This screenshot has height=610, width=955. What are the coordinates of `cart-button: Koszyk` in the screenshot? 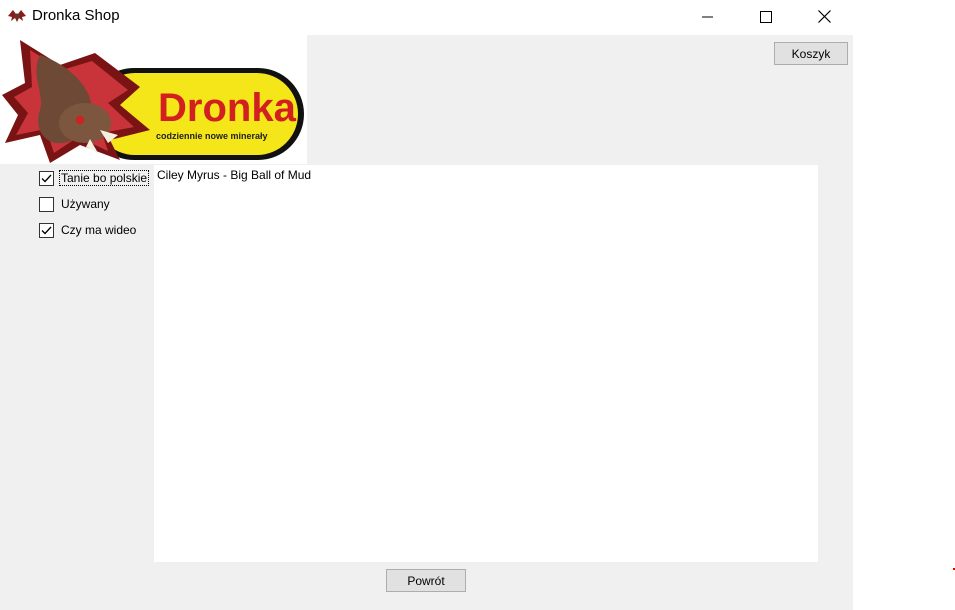 It's located at (811, 53).